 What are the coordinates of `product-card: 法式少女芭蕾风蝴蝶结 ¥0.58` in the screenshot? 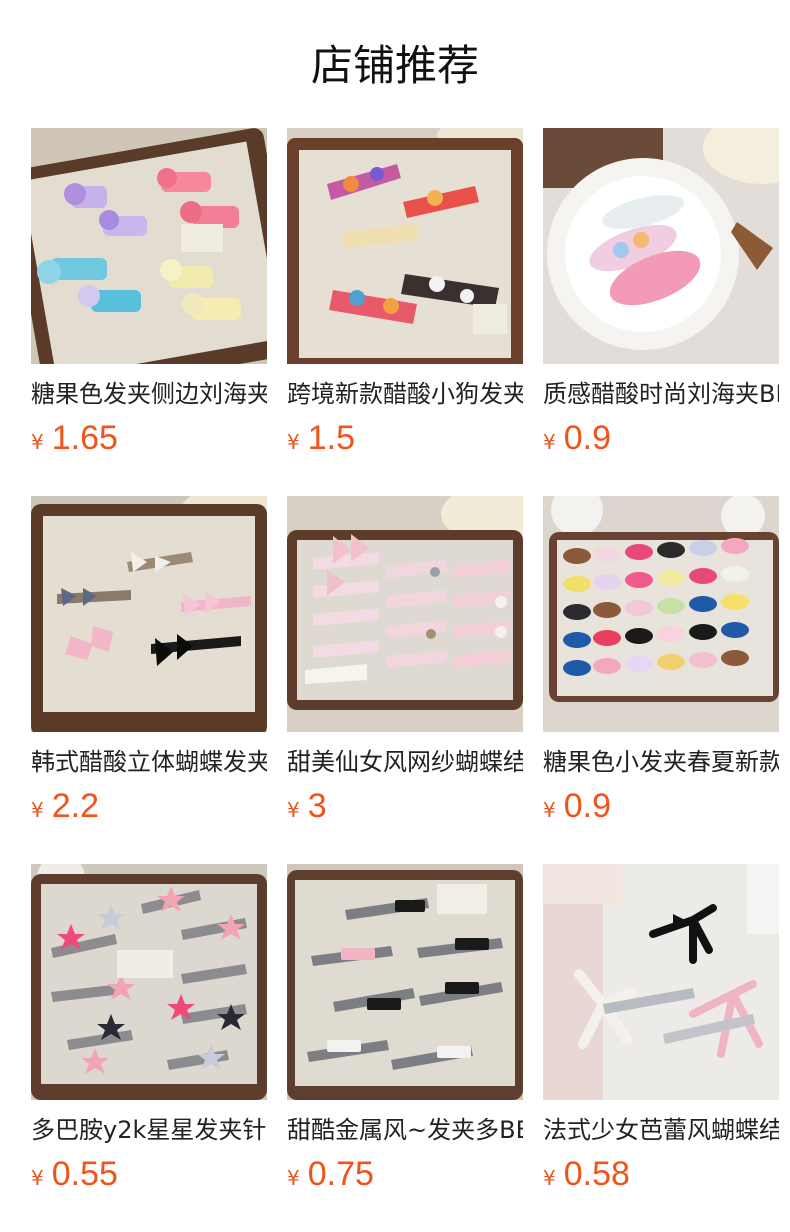 It's located at (661, 1048).